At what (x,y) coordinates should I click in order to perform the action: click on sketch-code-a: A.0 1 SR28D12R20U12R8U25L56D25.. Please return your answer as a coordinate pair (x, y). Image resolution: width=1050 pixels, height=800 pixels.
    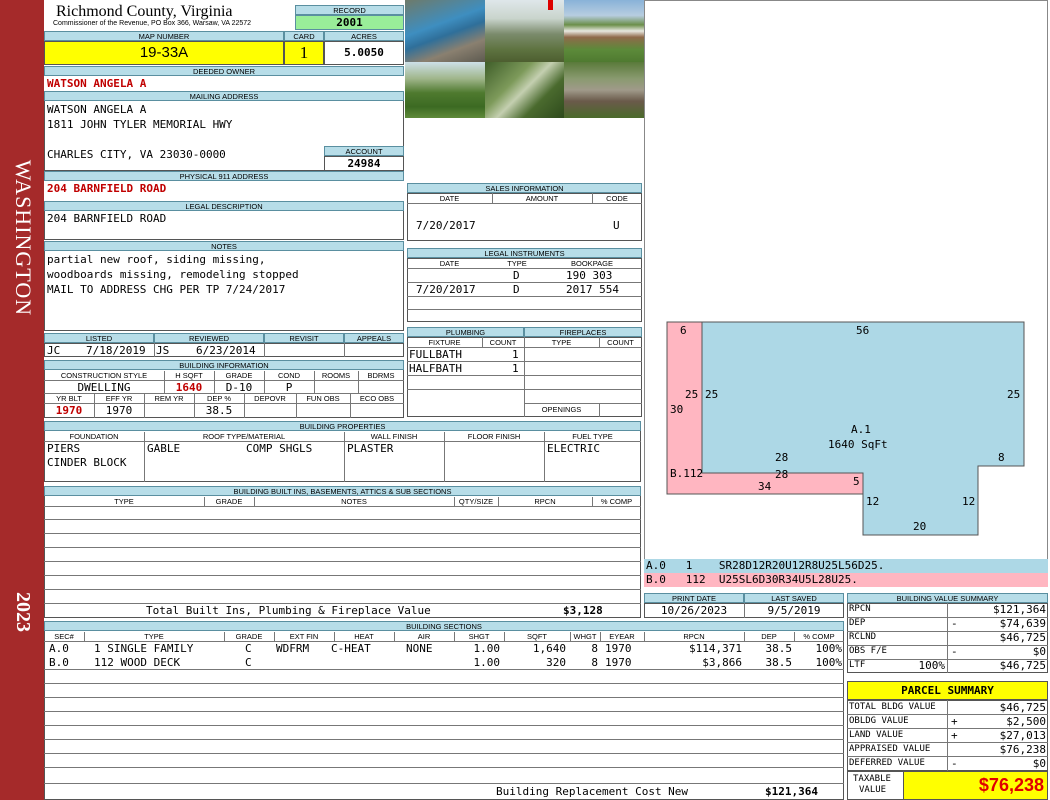
    Looking at the image, I should click on (846, 566).